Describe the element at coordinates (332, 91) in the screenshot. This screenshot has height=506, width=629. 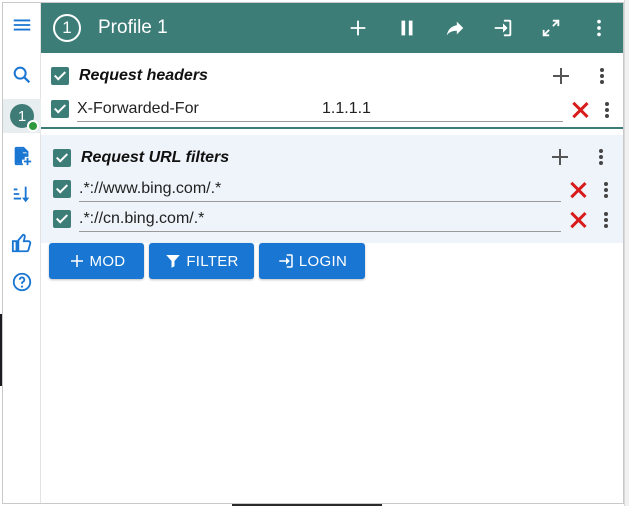
I see `request-headers-section: Request headers X-Forwarded-For 1.1.1.1` at that location.